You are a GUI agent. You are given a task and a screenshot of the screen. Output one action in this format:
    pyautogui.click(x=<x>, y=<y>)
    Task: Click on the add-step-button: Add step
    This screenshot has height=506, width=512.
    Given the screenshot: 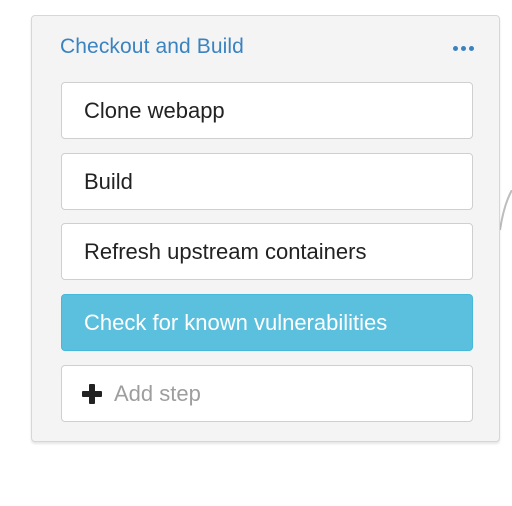 What is the action you would take?
    pyautogui.click(x=267, y=393)
    